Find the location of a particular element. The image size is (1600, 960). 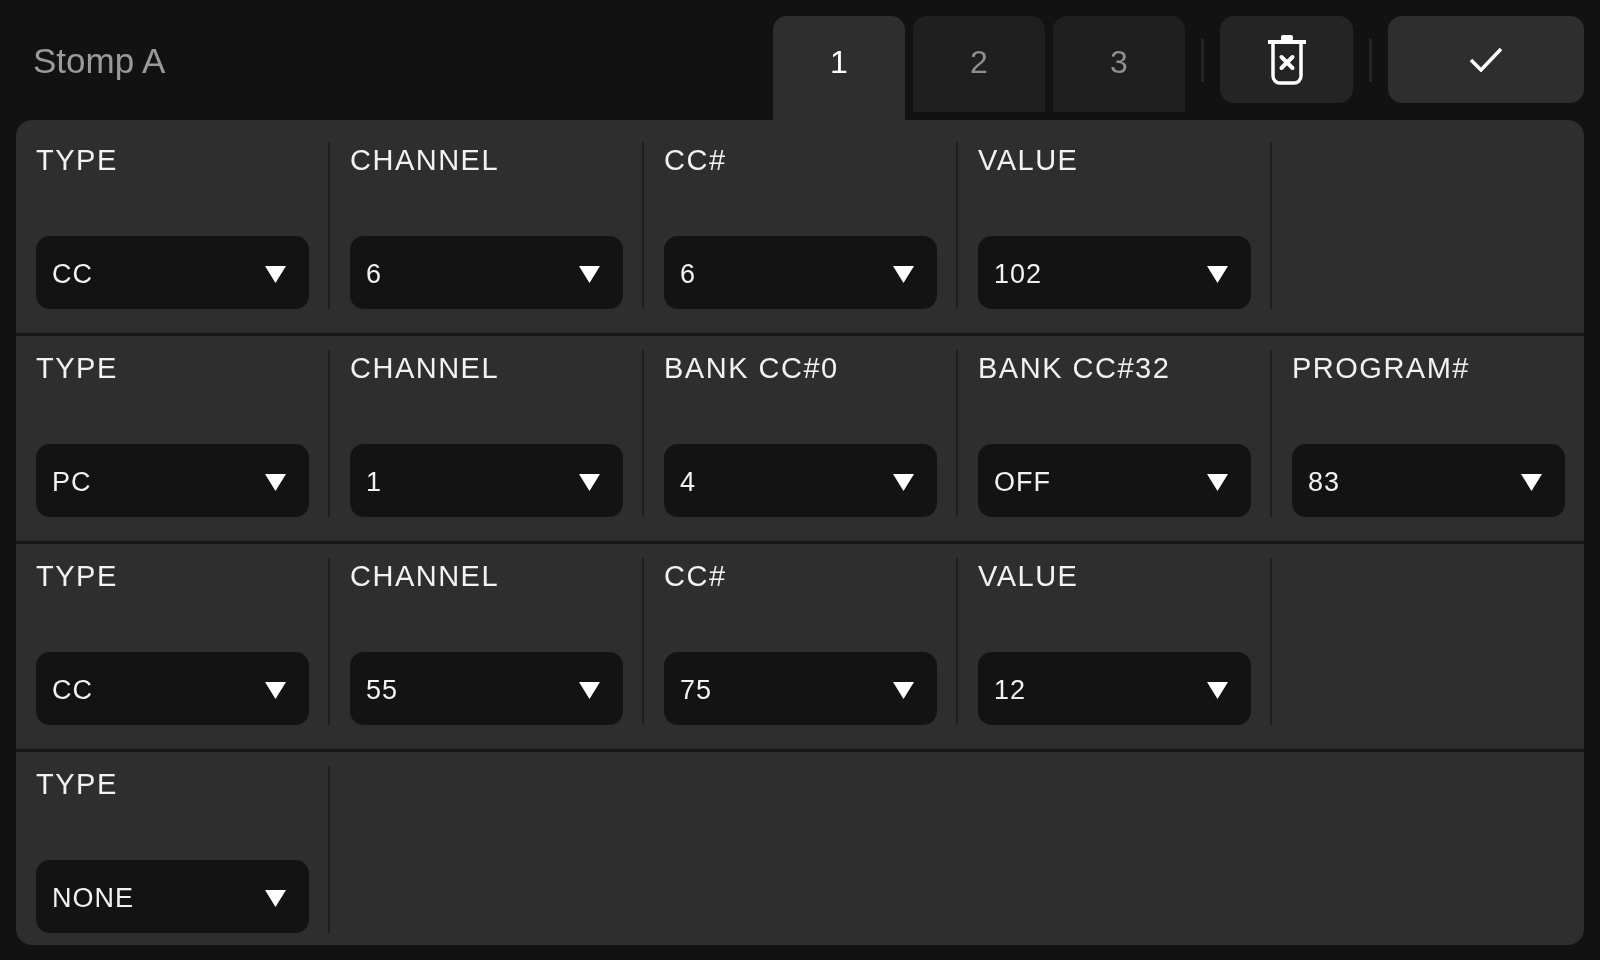

dropdown: 102 is located at coordinates (1114, 272).